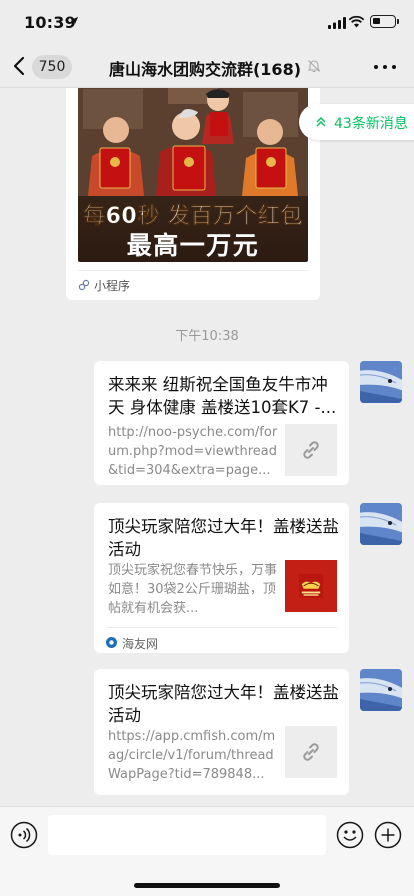 This screenshot has height=896, width=414. What do you see at coordinates (24, 835) in the screenshot?
I see `voice-icon` at bounding box center [24, 835].